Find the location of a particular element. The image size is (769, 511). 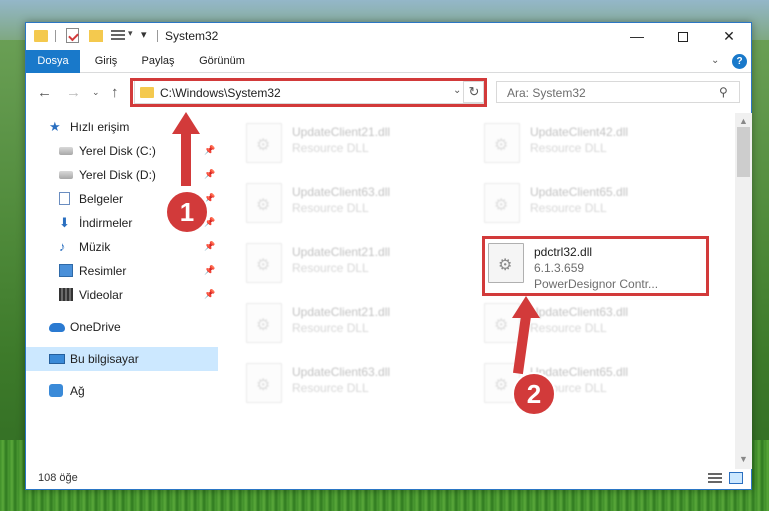

item-count: 108 öğe is located at coordinates (58, 478).